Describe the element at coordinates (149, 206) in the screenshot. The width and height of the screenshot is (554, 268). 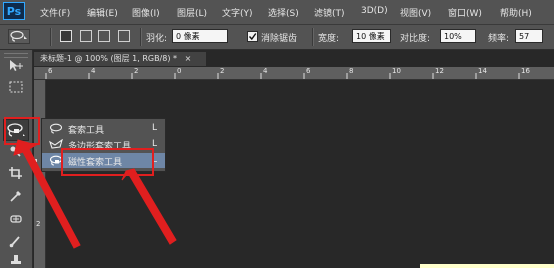
I see `annotation-arrow-right` at that location.